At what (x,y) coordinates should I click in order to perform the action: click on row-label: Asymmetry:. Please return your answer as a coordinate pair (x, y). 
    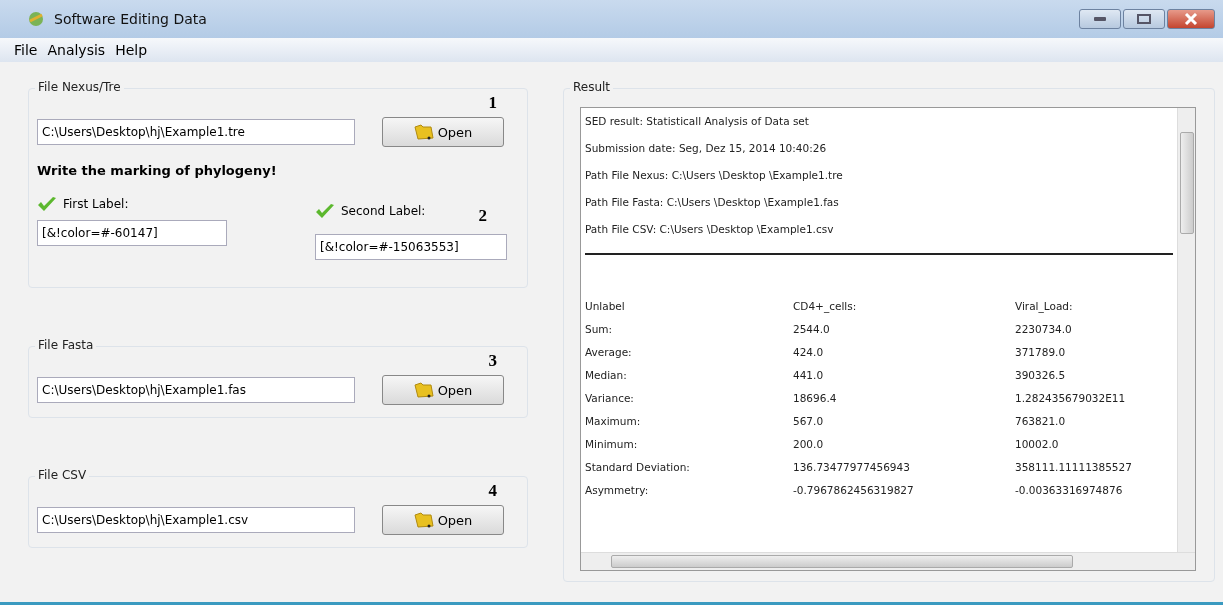
    Looking at the image, I should click on (617, 490).